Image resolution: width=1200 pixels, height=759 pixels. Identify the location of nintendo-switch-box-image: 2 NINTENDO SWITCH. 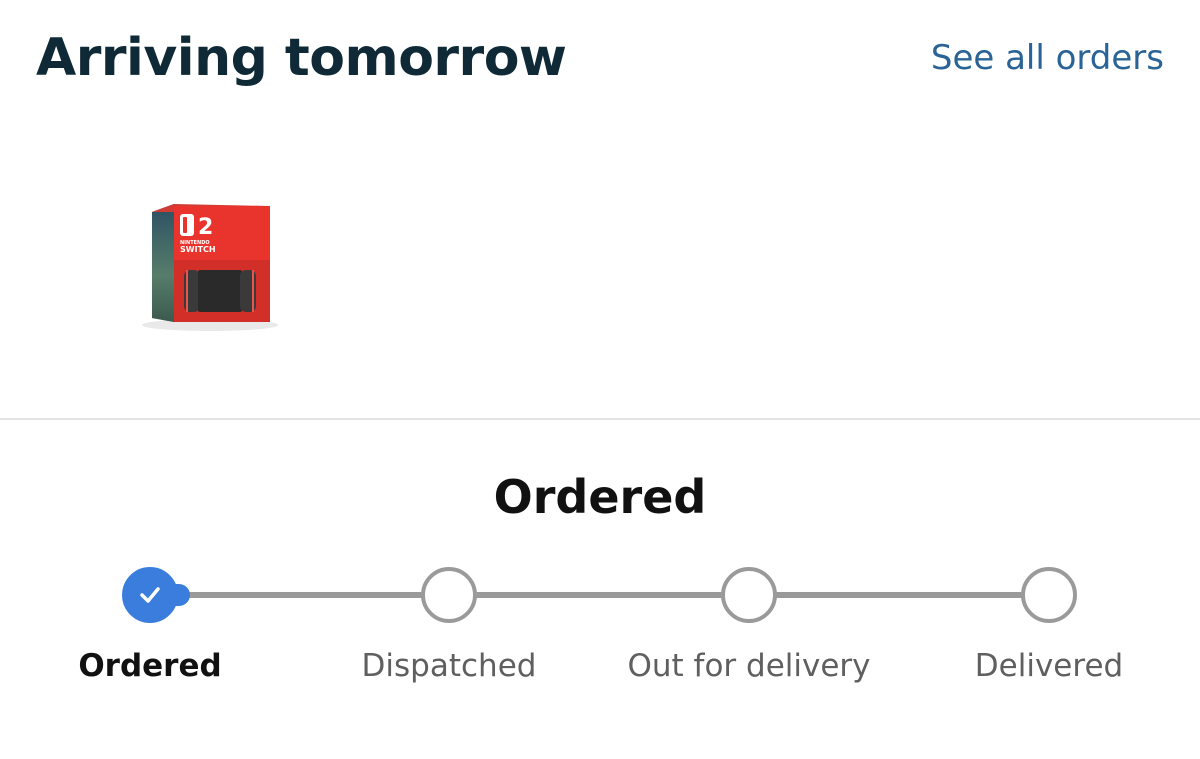
(210, 267).